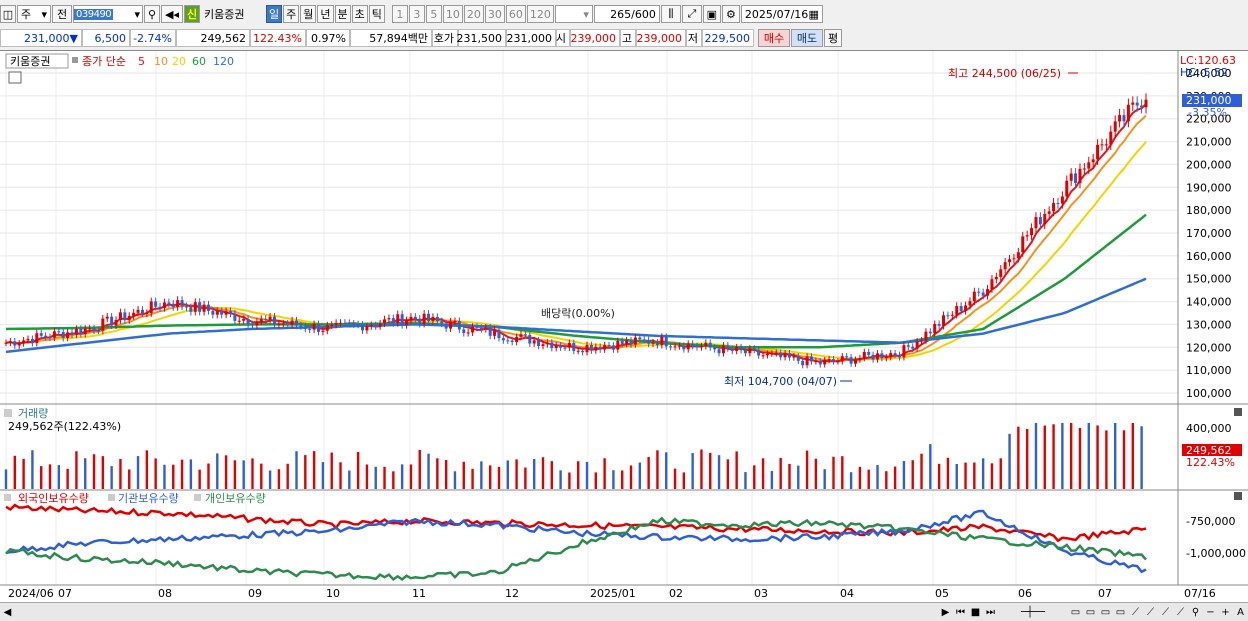  I want to click on avg-button: 평, so click(833, 38).